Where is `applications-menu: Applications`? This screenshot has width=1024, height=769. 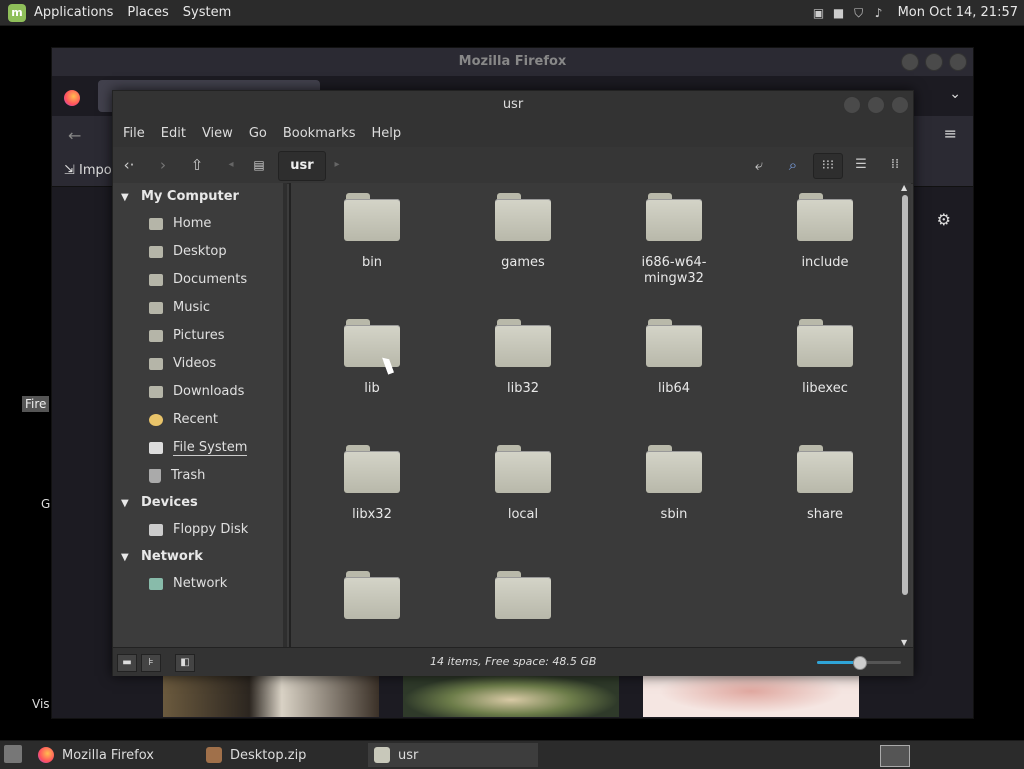
applications-menu: Applications is located at coordinates (73, 12).